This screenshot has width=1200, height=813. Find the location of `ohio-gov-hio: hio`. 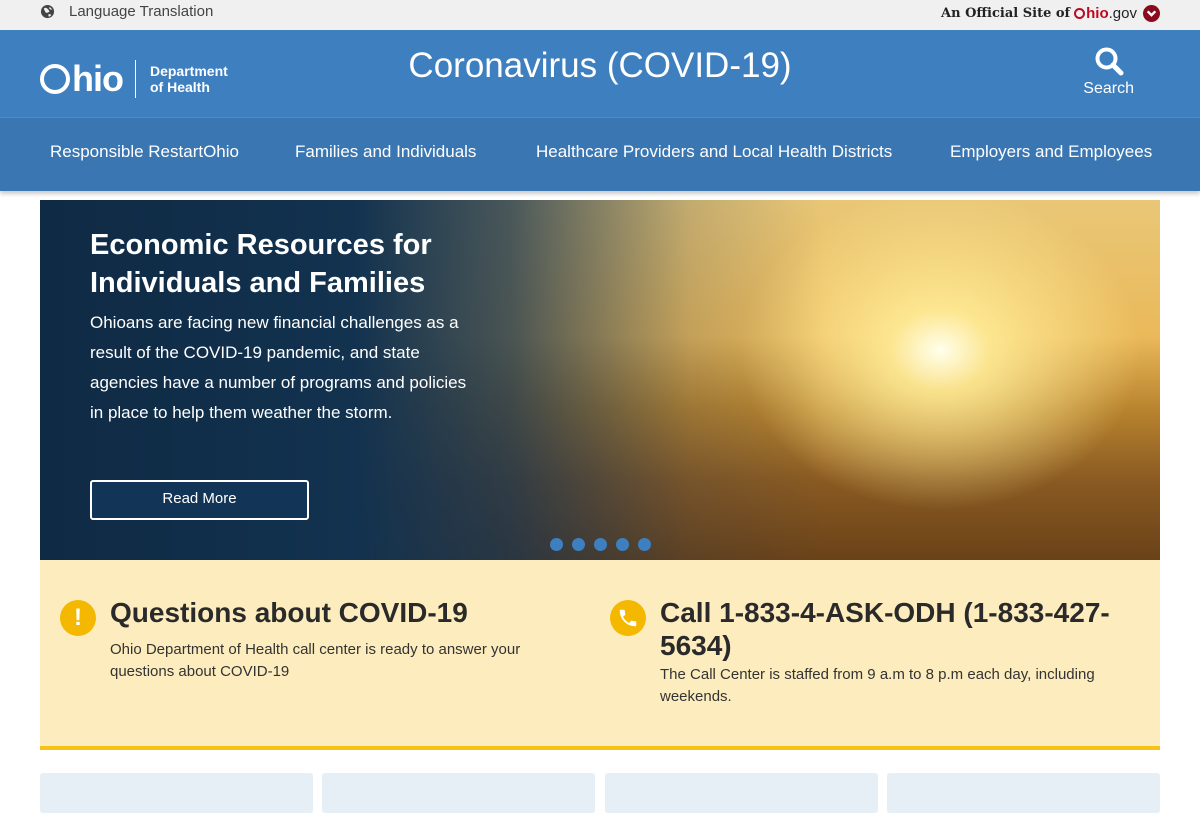

ohio-gov-hio: hio is located at coordinates (1097, 13).